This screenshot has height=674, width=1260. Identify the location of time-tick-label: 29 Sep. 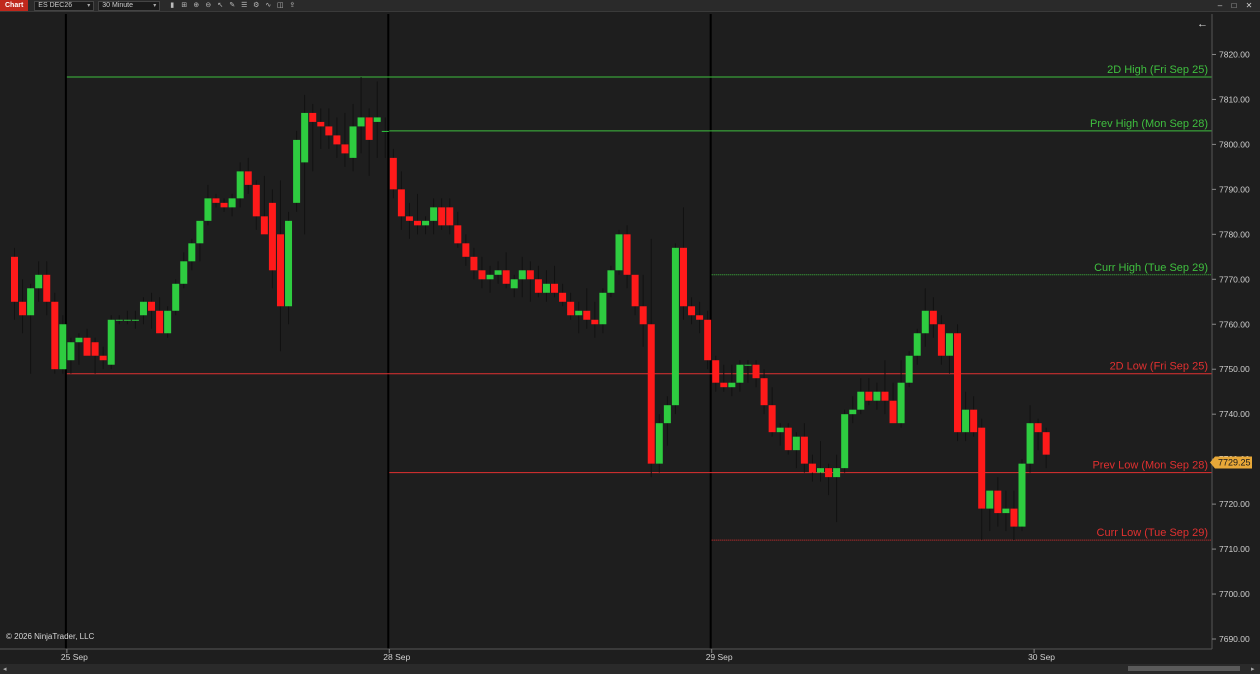
(719, 657).